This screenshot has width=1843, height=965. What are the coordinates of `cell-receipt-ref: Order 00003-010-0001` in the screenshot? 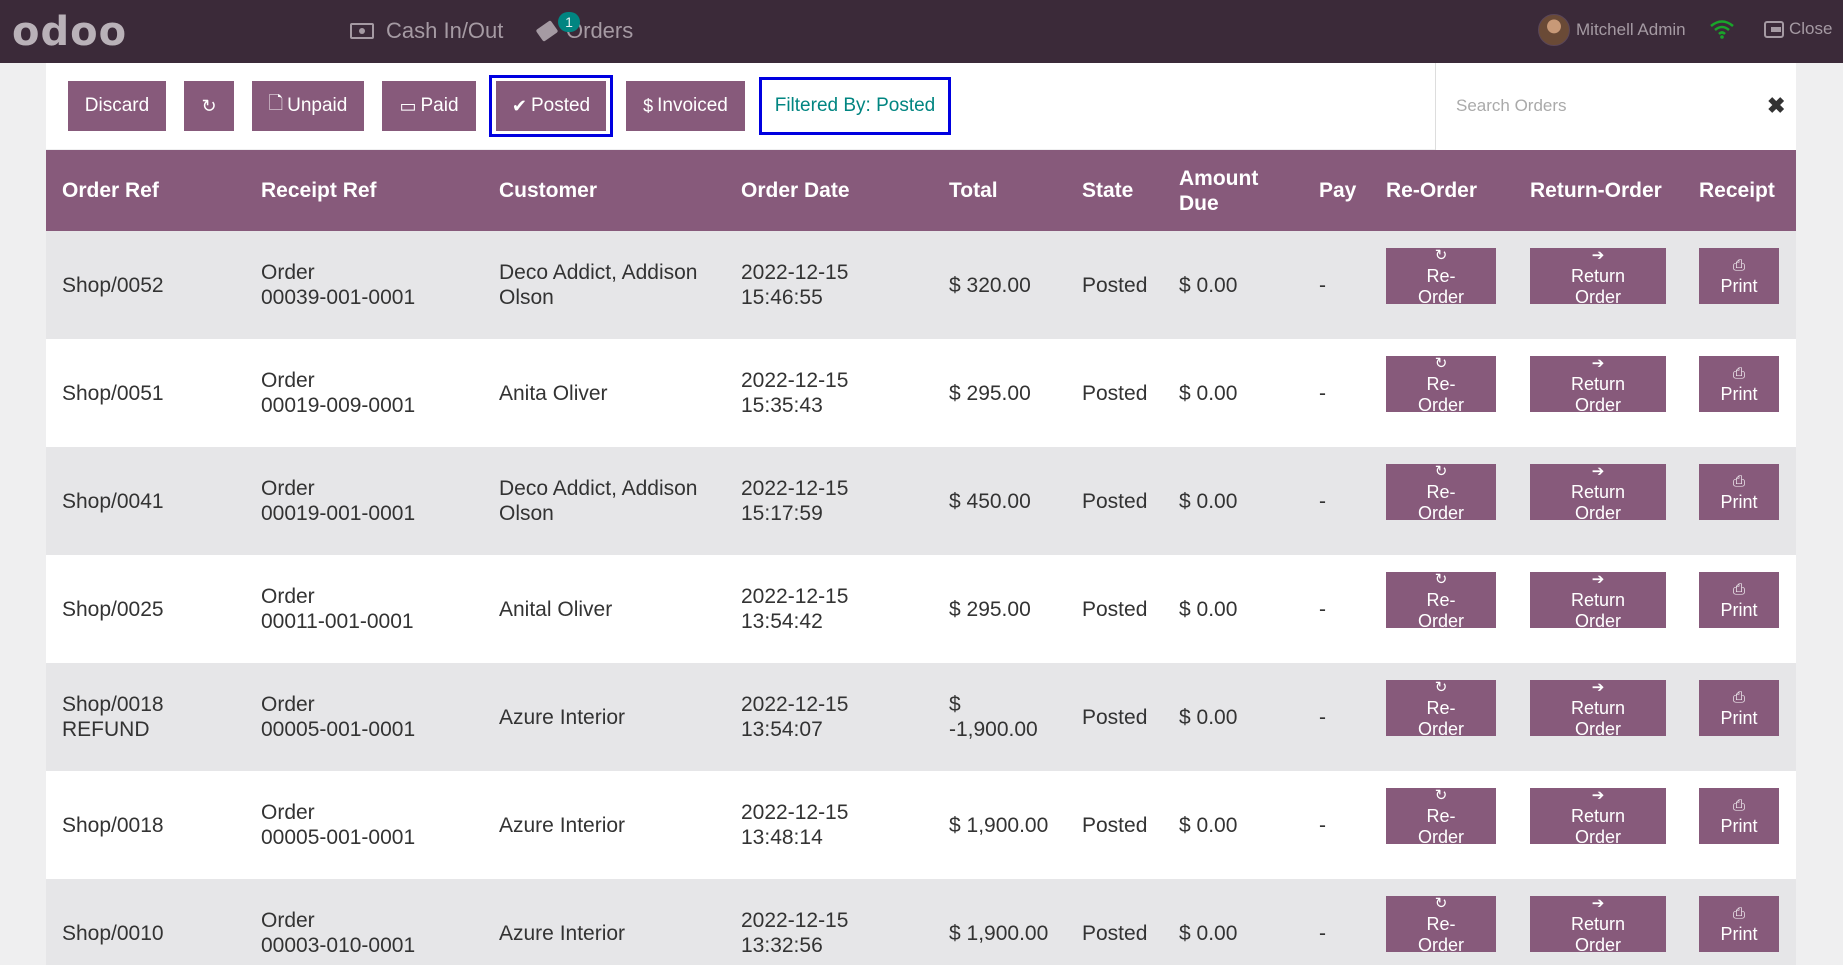 It's located at (338, 933).